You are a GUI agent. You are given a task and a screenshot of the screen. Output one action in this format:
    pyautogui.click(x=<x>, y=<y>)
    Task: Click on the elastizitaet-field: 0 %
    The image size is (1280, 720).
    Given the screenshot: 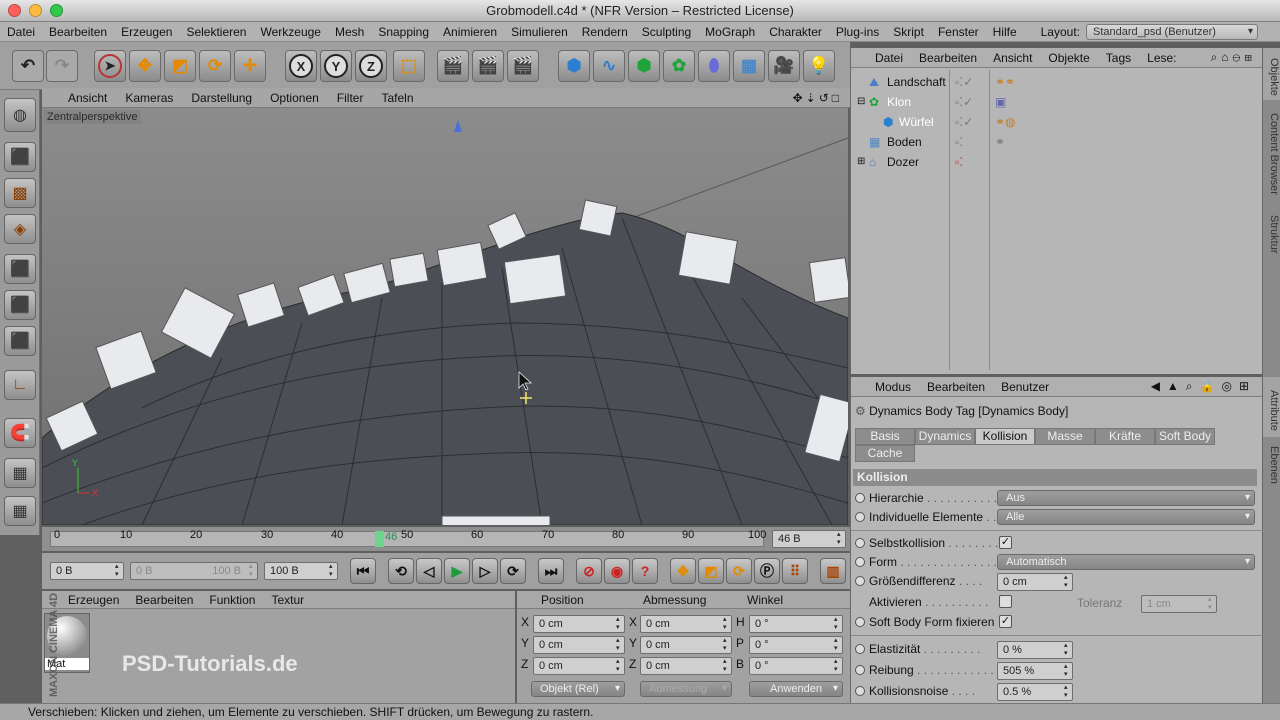 What is the action you would take?
    pyautogui.click(x=1035, y=650)
    